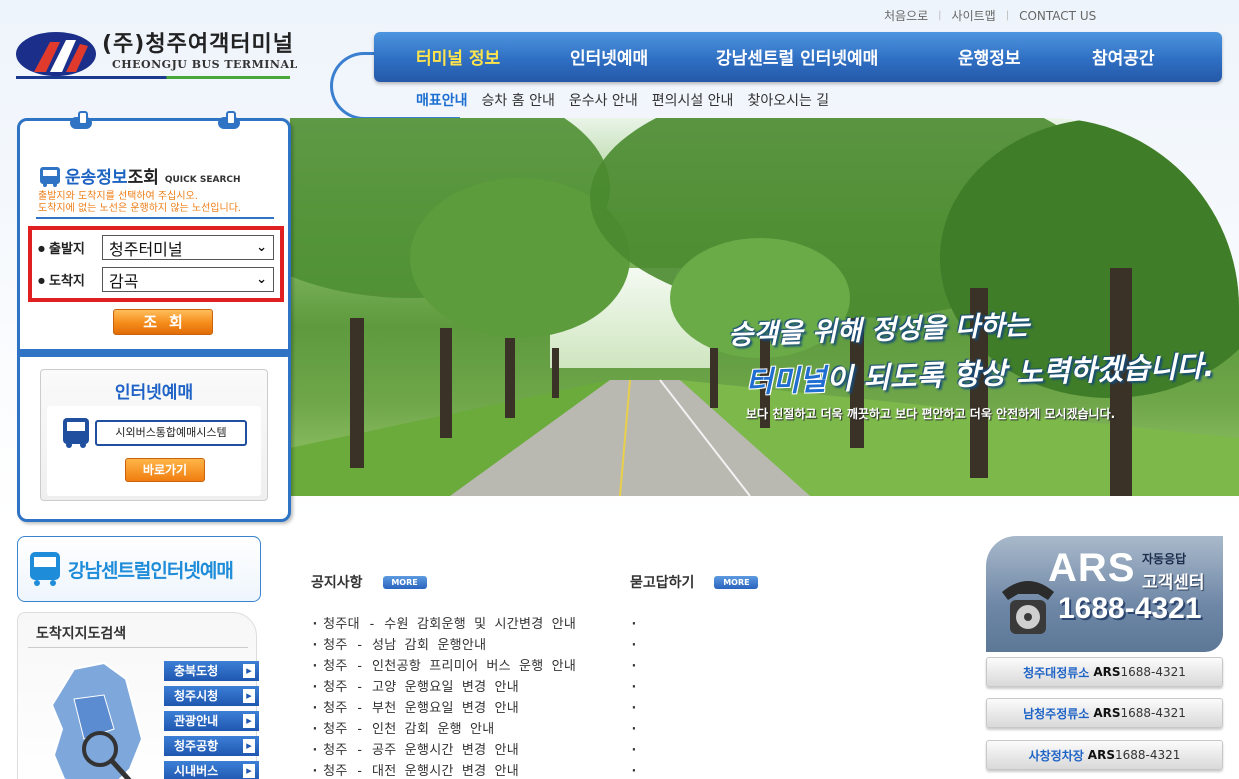  I want to click on quick-search-desc-line2: 도착지에 없는 노선은 운행하지 않는 노선입니다., so click(140, 208).